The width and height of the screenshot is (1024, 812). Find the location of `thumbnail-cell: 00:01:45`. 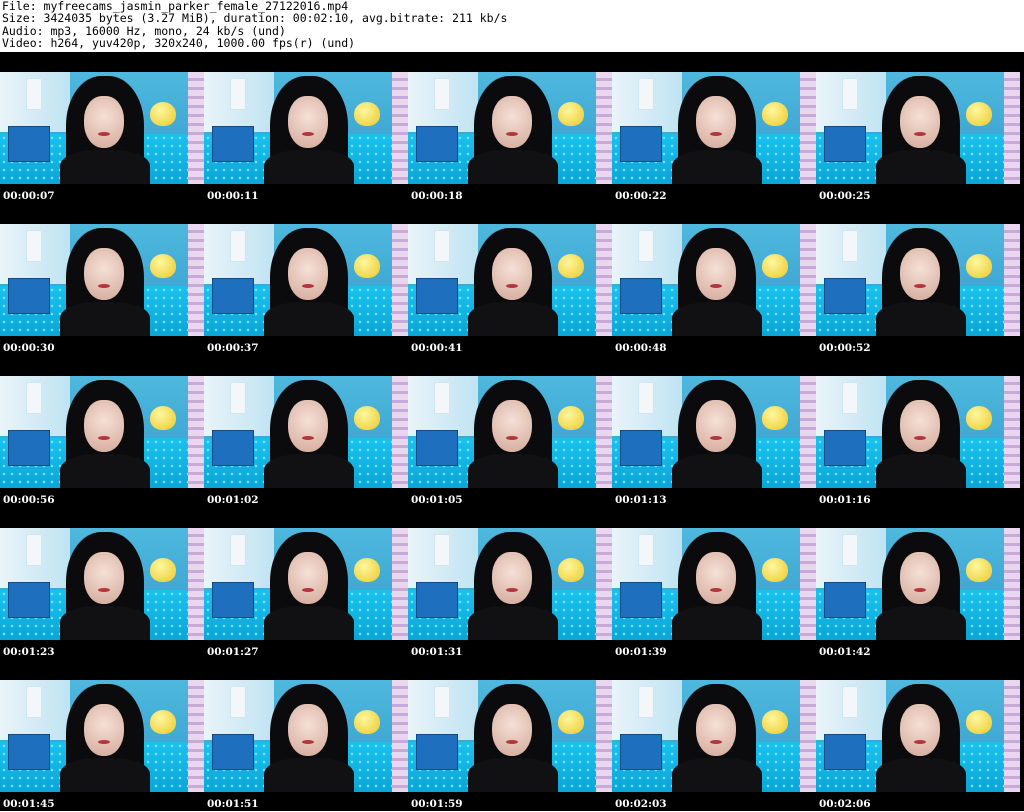

thumbnail-cell: 00:01:45 is located at coordinates (102, 736).